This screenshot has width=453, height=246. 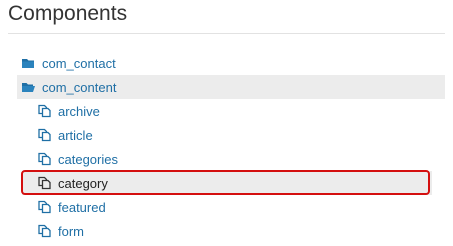 What do you see at coordinates (227, 207) in the screenshot?
I see `tree-item-featured: featured` at bounding box center [227, 207].